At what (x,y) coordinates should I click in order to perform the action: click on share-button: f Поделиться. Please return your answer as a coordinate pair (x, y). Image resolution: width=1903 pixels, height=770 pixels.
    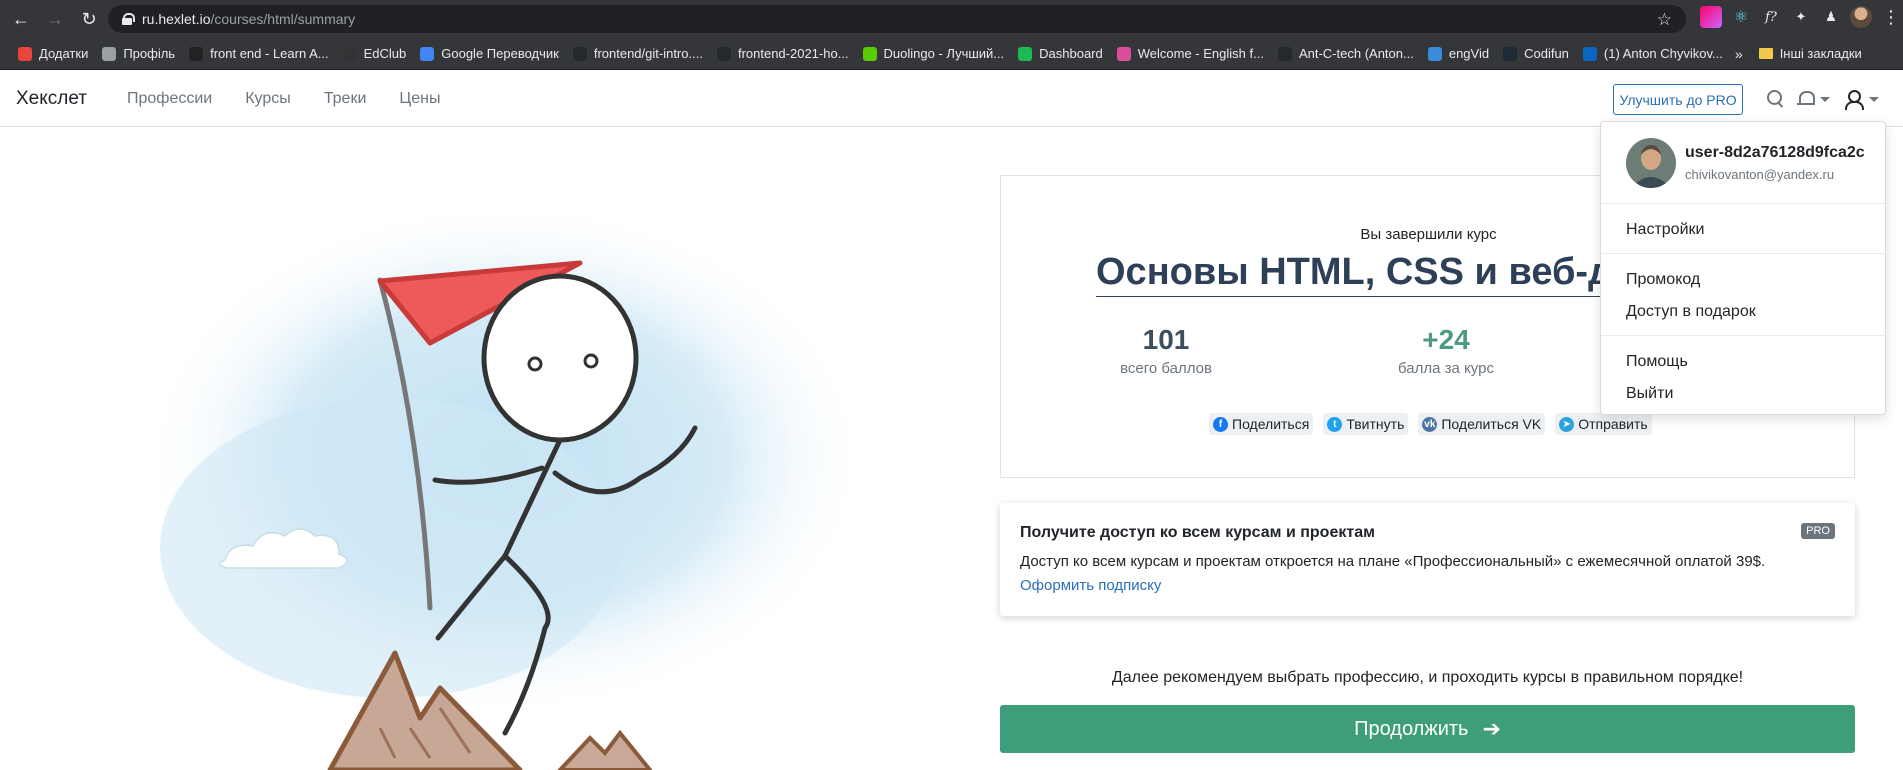
    Looking at the image, I should click on (1261, 424).